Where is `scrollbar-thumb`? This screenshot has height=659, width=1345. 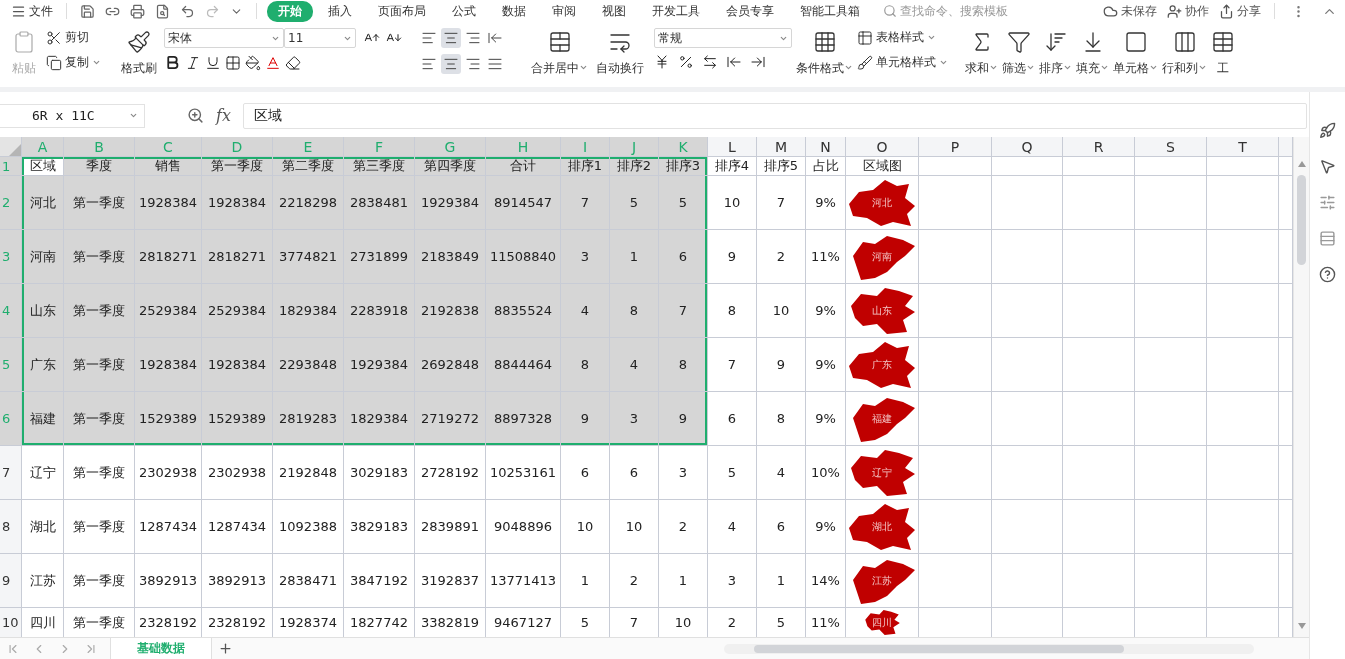 scrollbar-thumb is located at coordinates (939, 648).